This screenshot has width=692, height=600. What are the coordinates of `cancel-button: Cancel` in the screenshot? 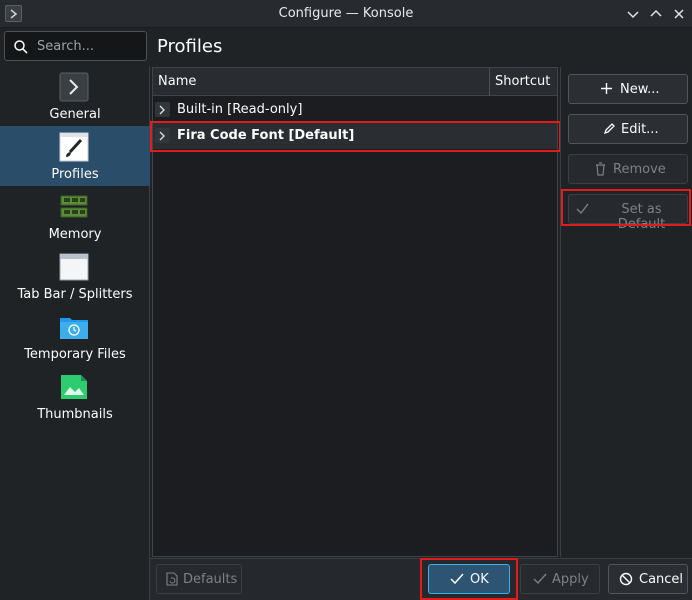 It's located at (648, 579).